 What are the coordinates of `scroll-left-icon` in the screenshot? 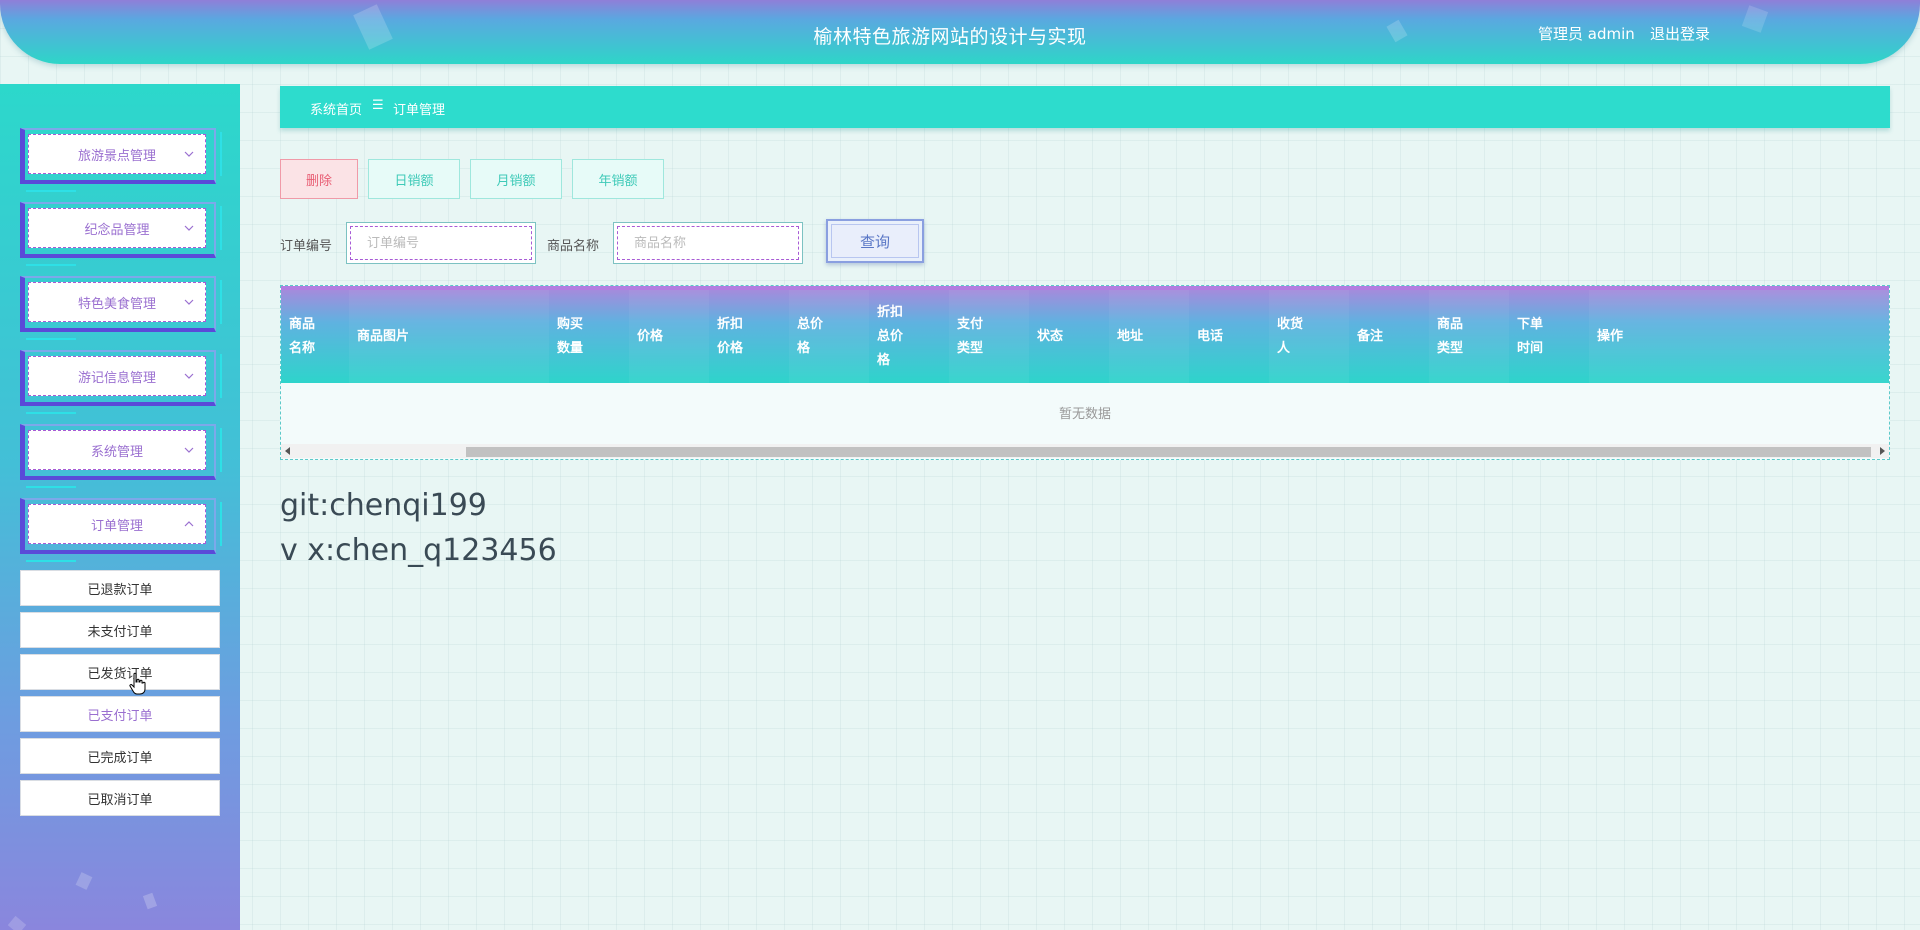 It's located at (287, 451).